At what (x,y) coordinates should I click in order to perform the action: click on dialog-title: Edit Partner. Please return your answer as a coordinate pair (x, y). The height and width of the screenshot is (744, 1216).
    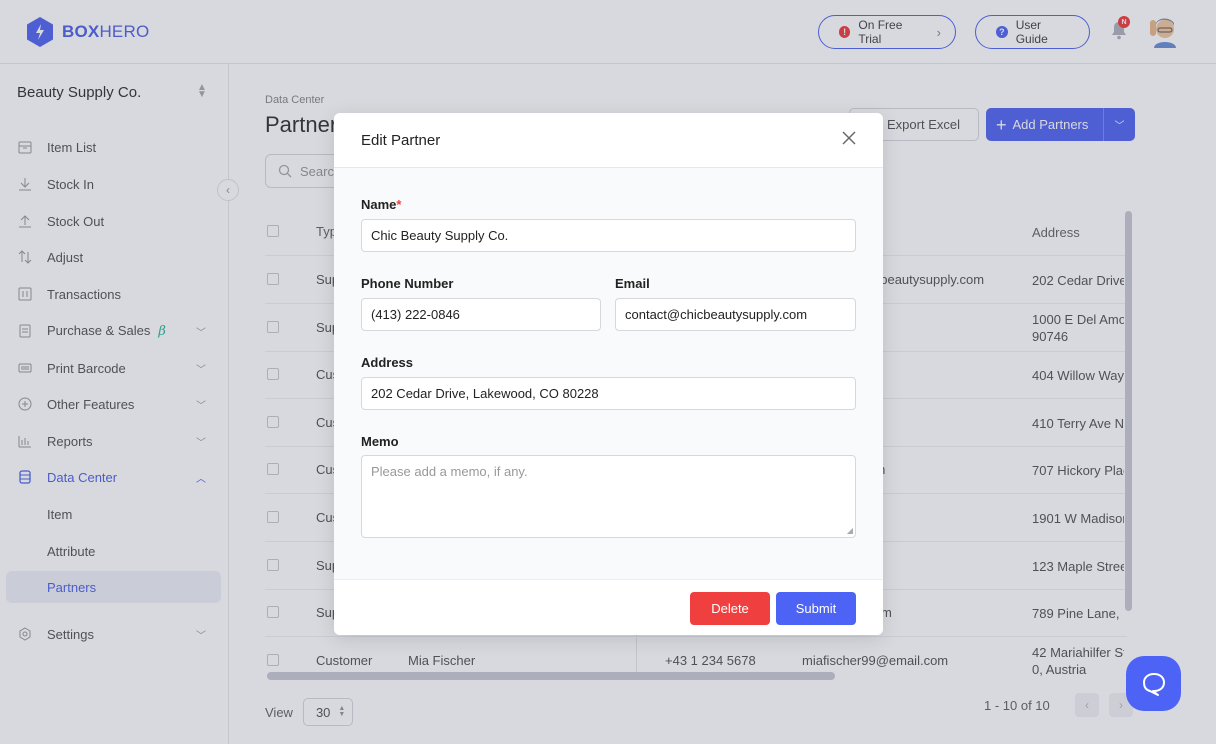
    Looking at the image, I should click on (401, 140).